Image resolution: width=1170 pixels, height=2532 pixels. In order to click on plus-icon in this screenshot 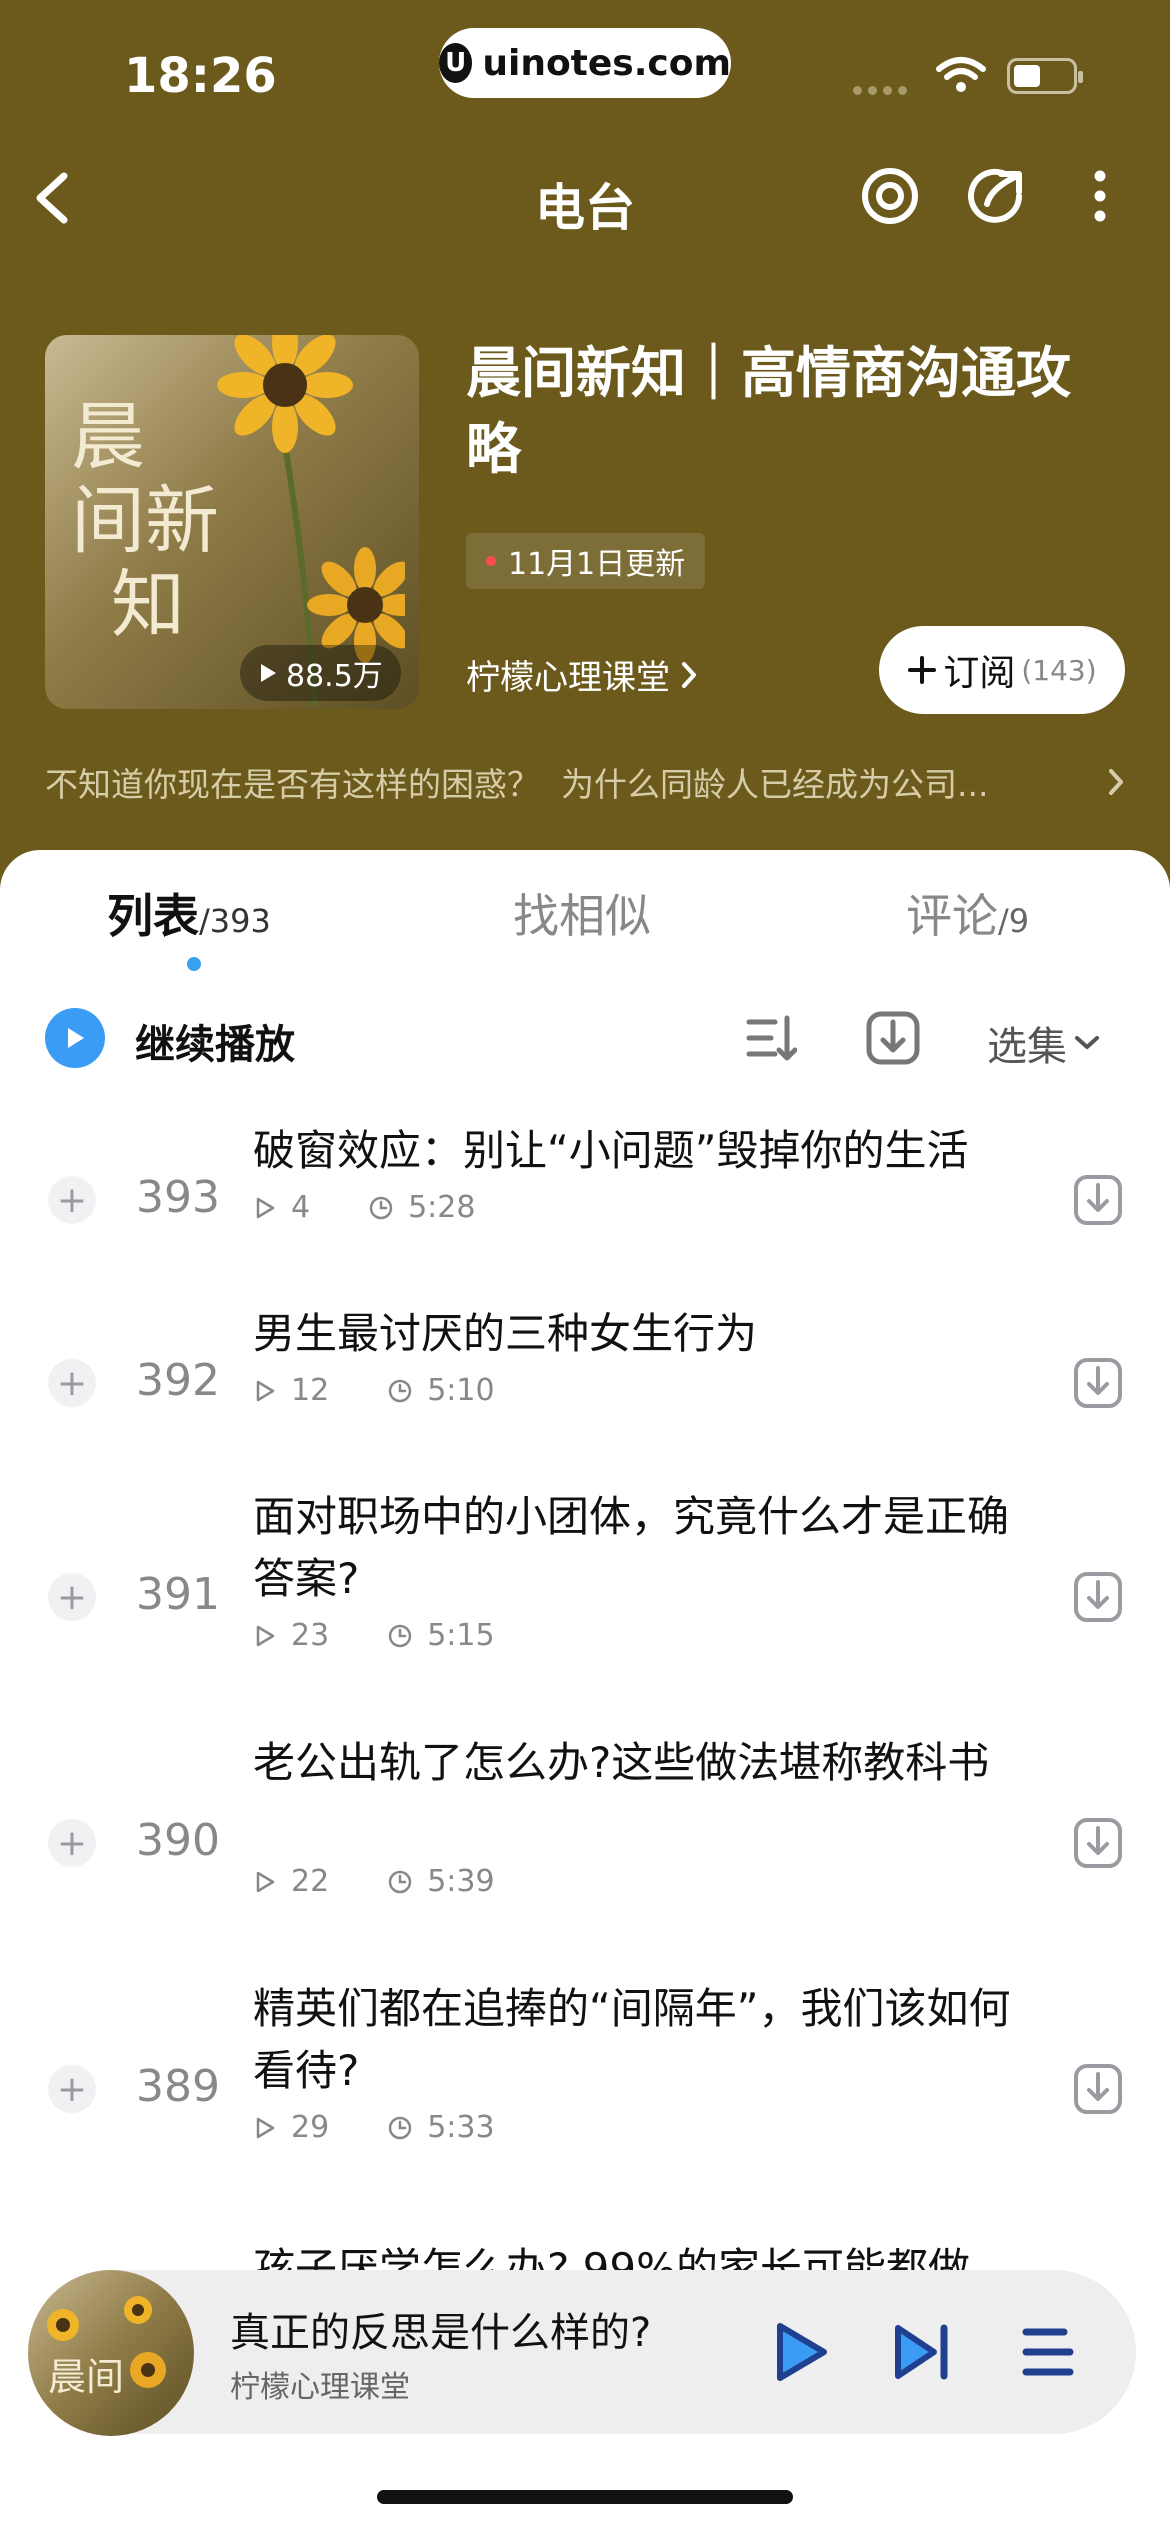, I will do `click(922, 670)`.